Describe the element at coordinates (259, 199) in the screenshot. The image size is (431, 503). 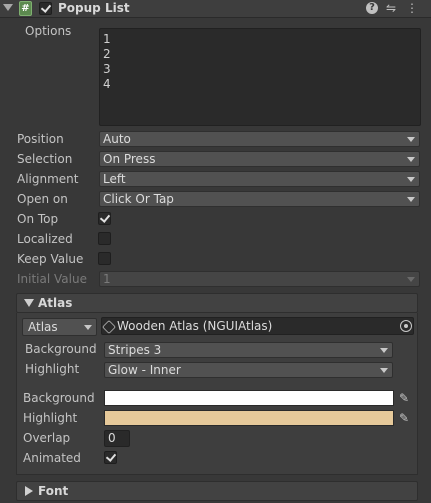
I see `open-on-dropdown: Click Or Tap` at that location.